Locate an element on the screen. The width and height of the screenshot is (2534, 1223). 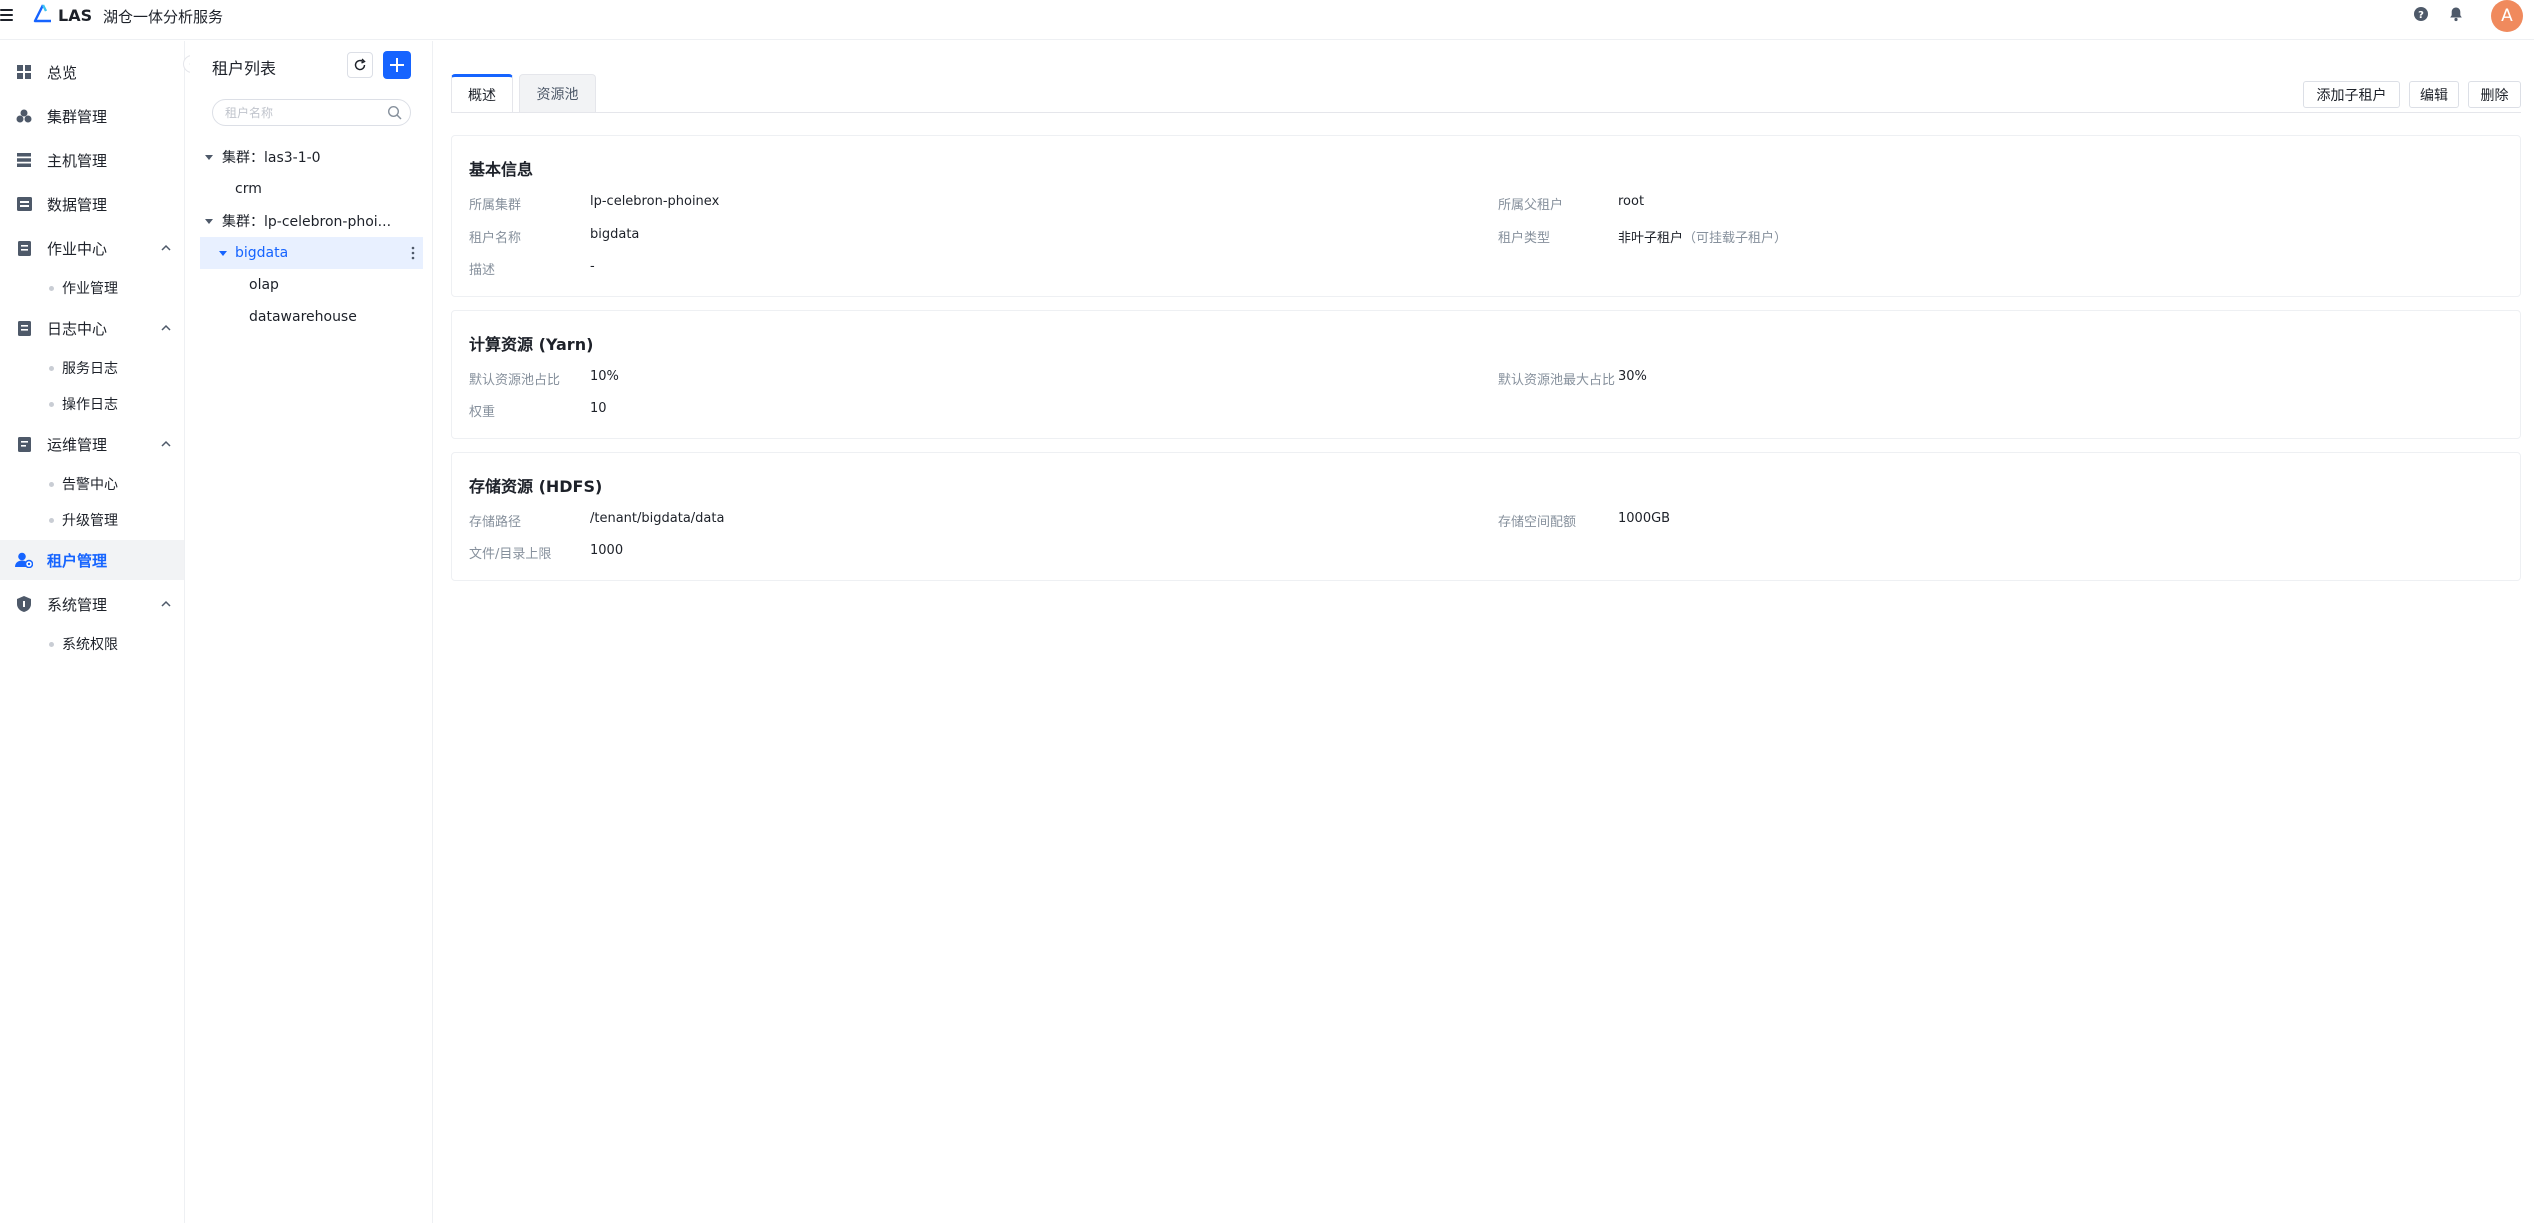
tenant-user-icon is located at coordinates (24, 560).